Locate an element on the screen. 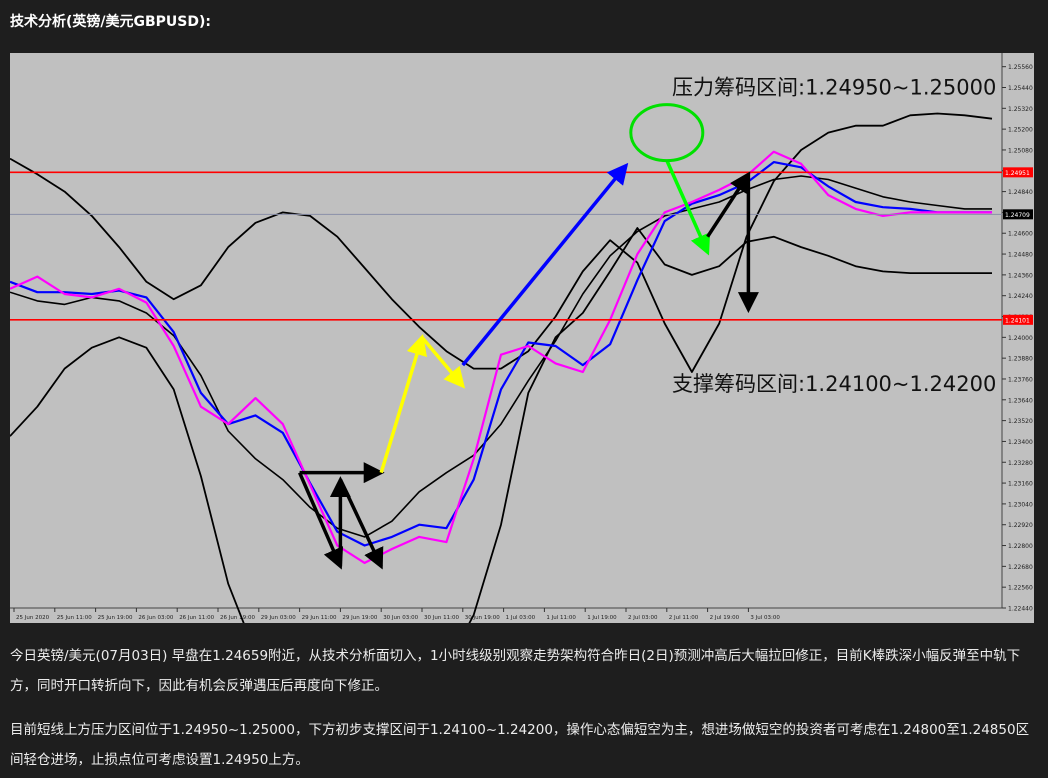  y-tick-label: 1.24480 is located at coordinates (1020, 255).